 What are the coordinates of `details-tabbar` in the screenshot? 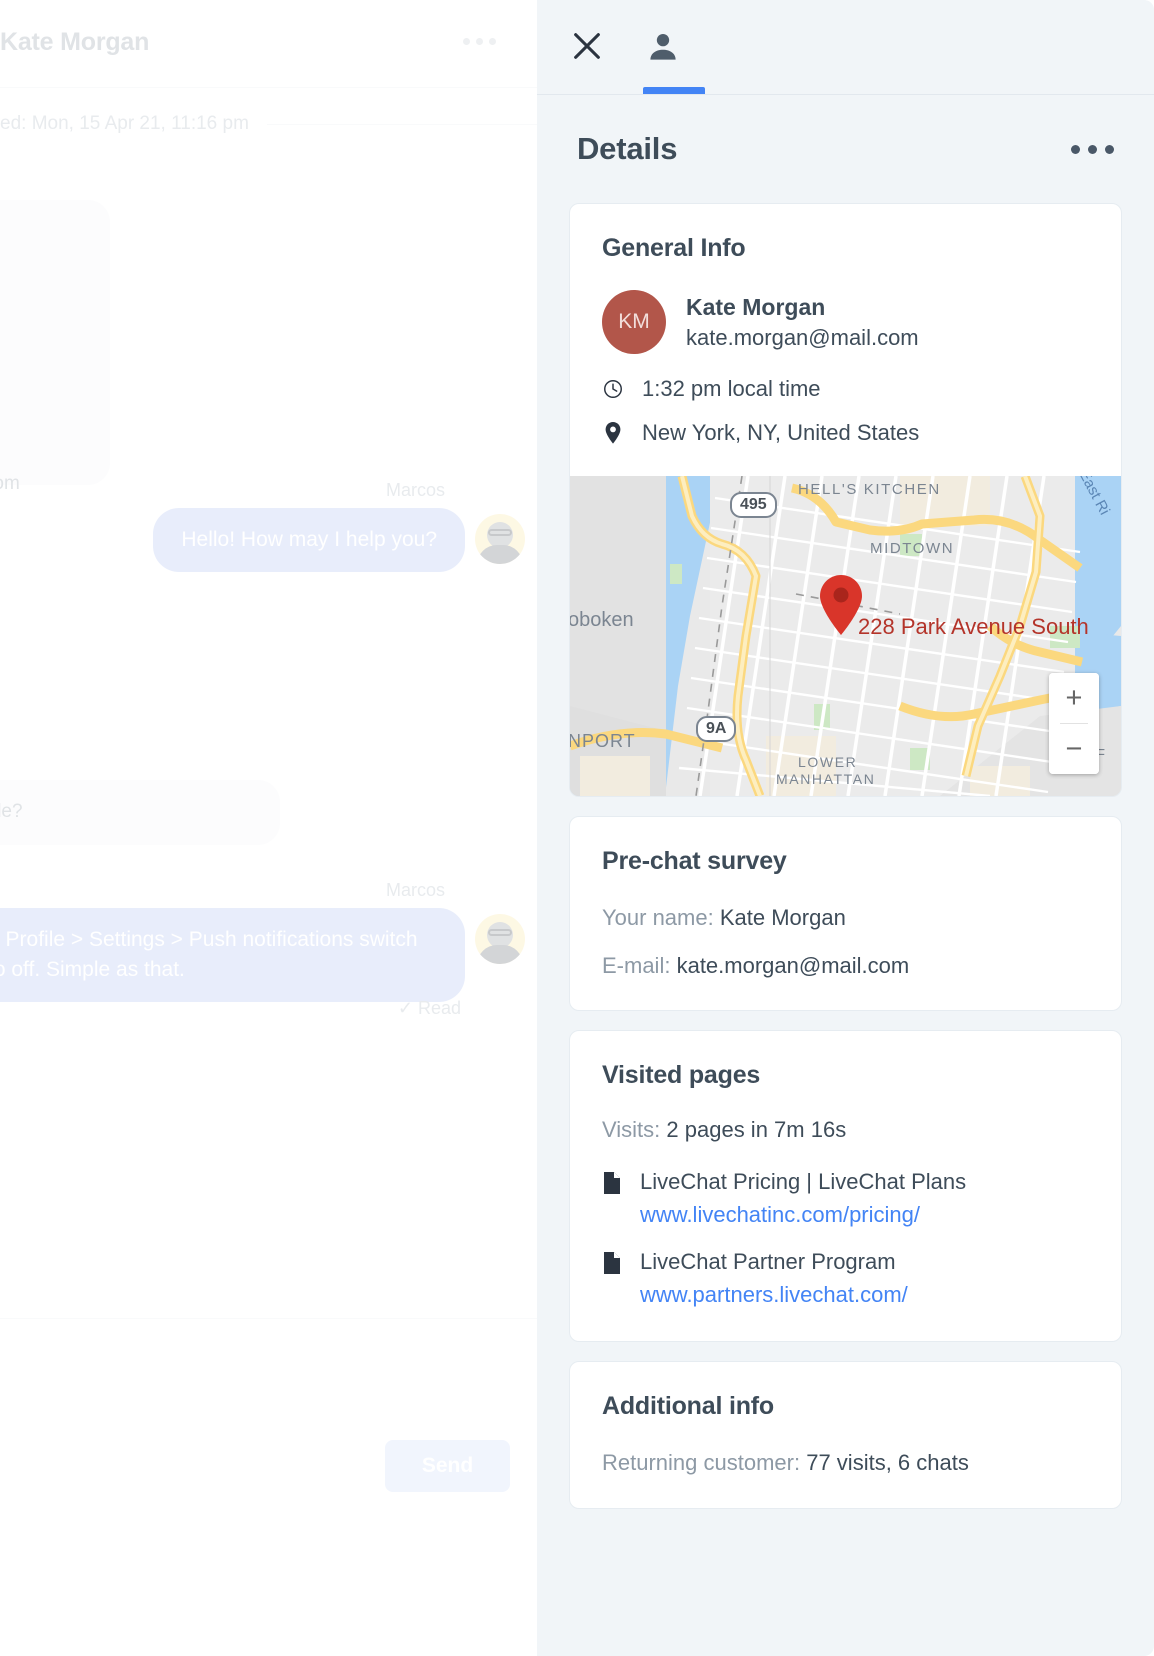 It's located at (845, 47).